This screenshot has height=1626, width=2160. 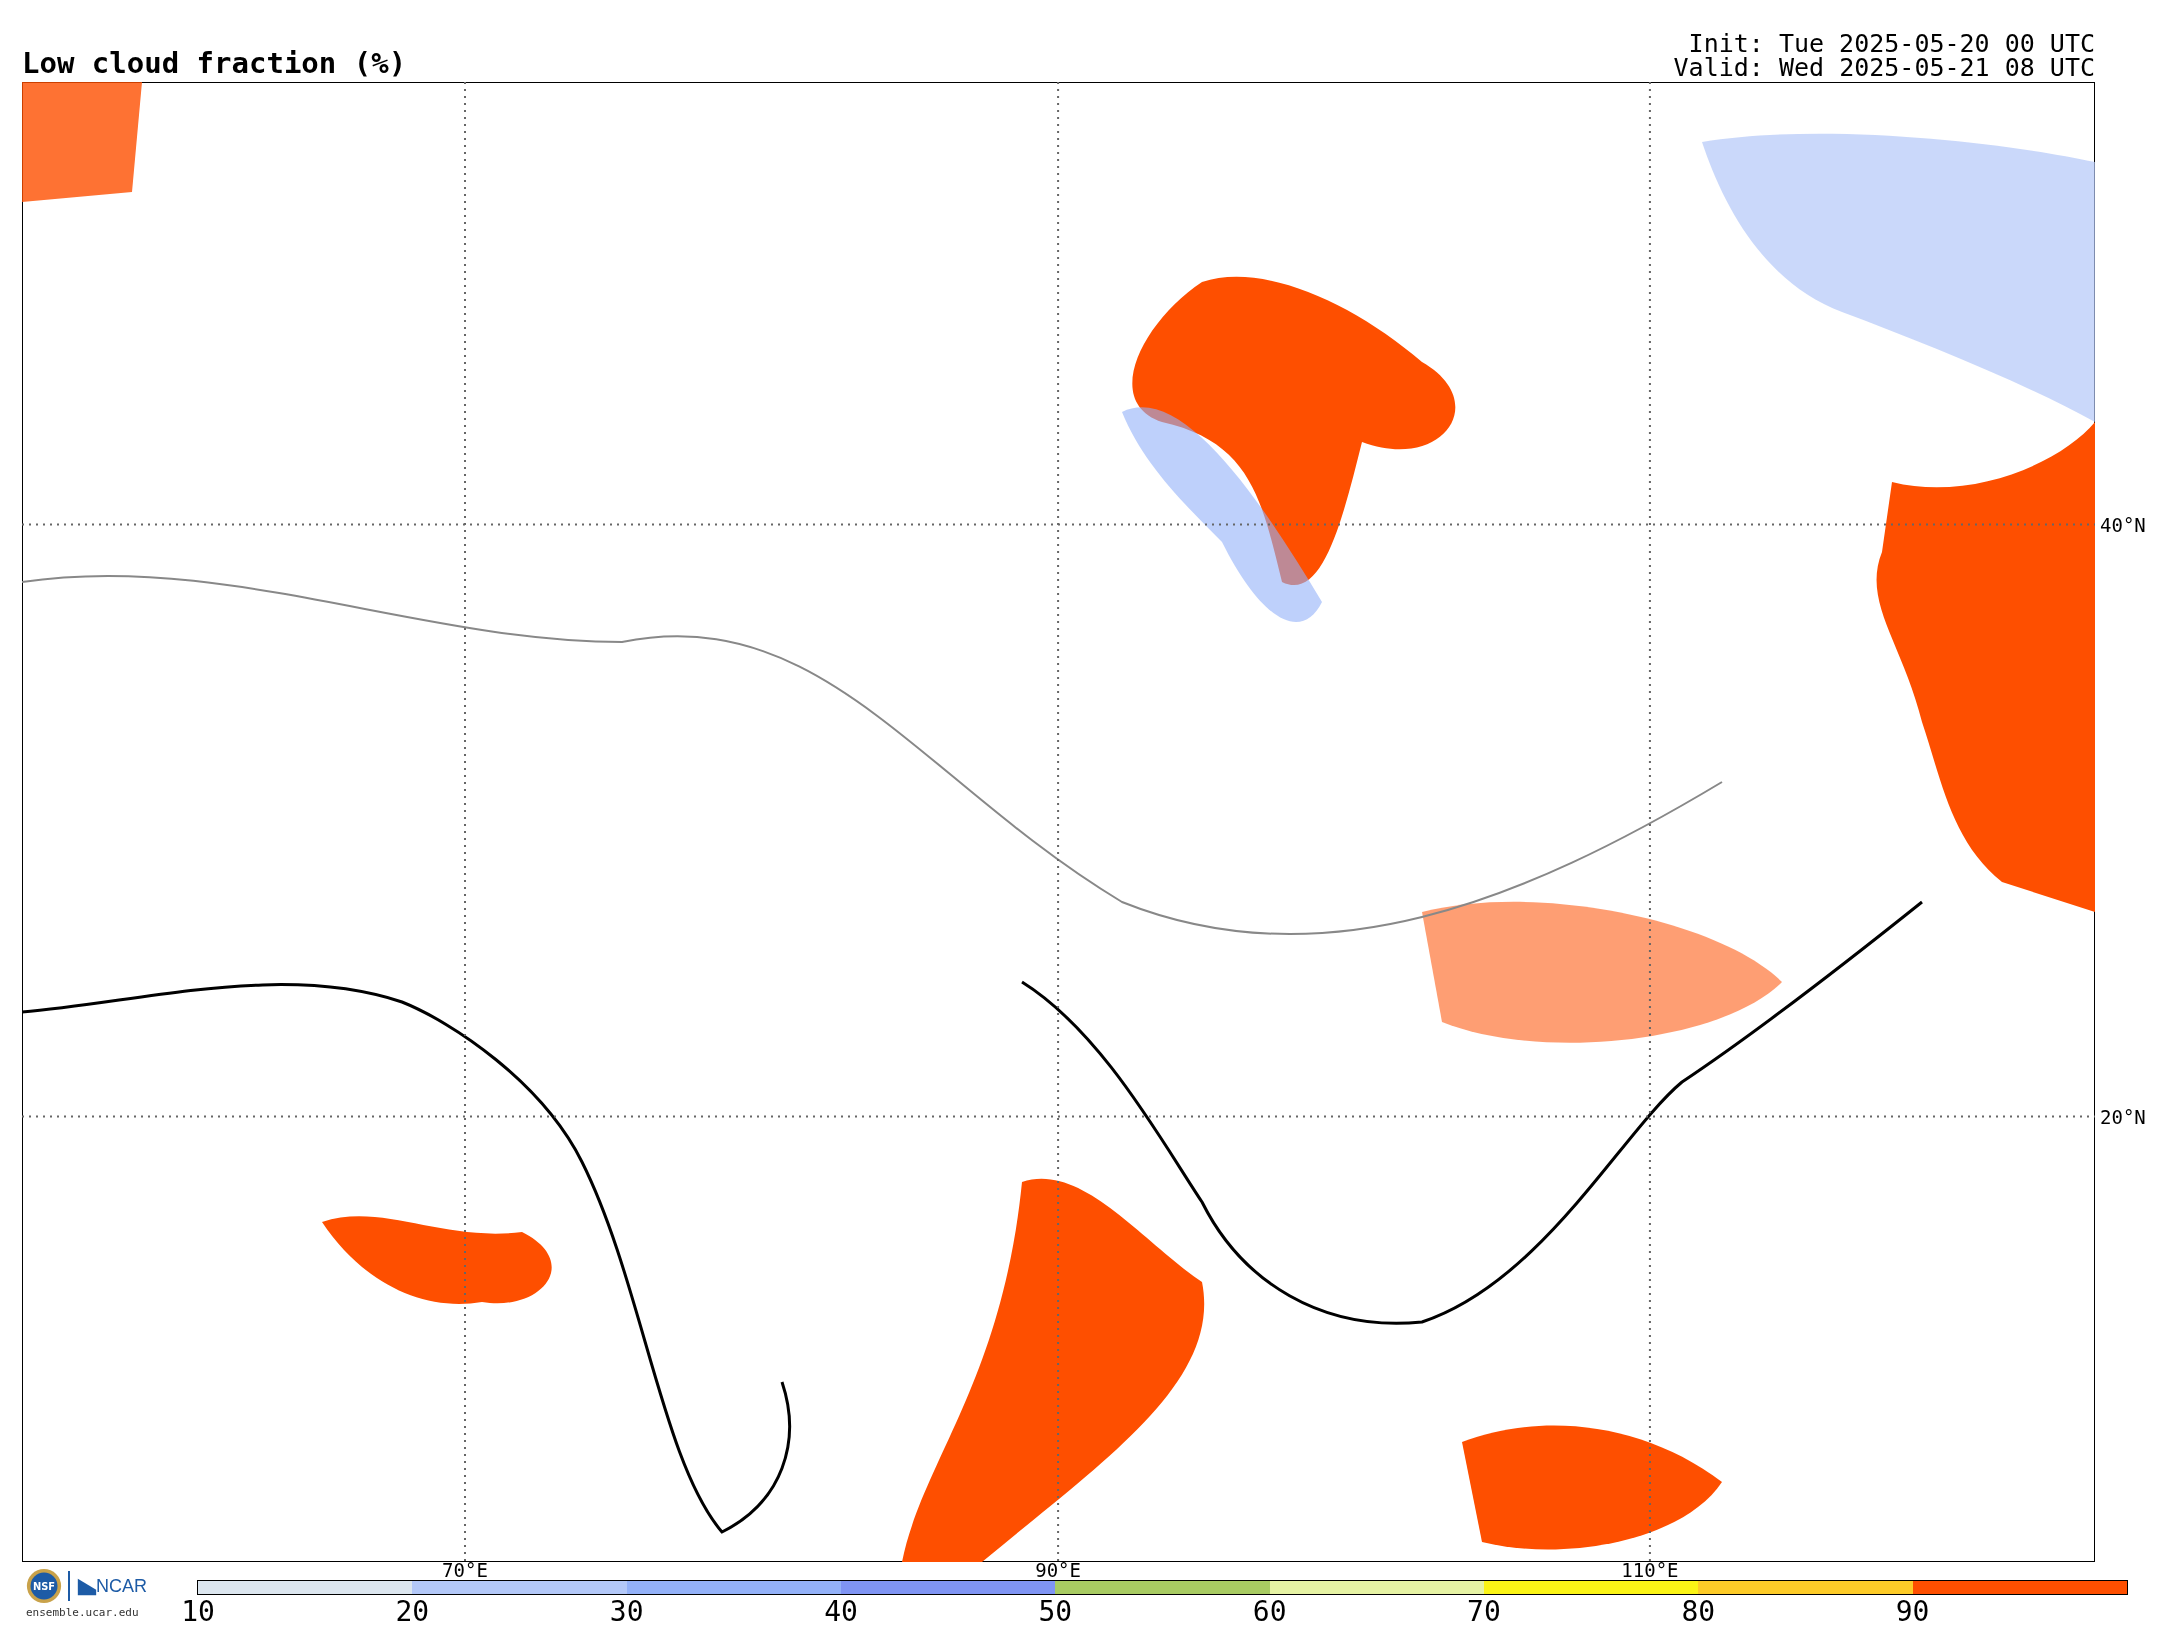 I want to click on init-time: Init: Tue 2025-05-20 00 UTC, so click(x=1891, y=44).